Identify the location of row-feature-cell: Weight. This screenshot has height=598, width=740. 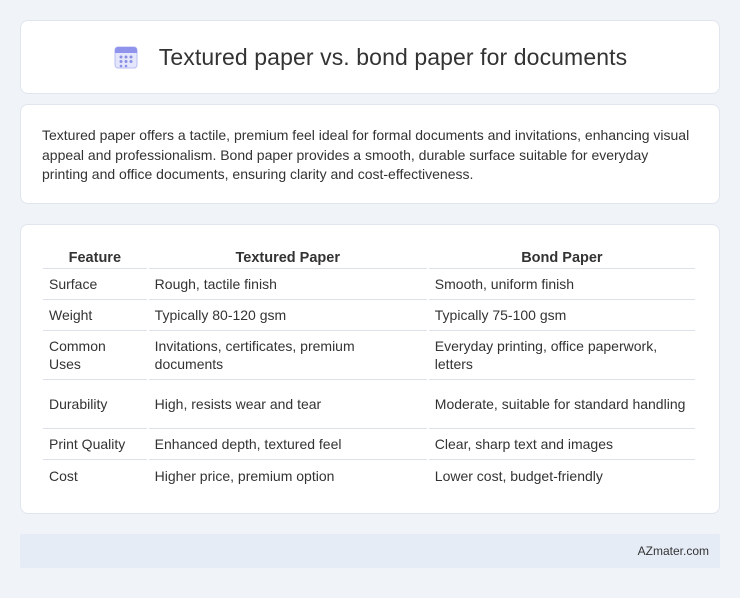
(95, 315).